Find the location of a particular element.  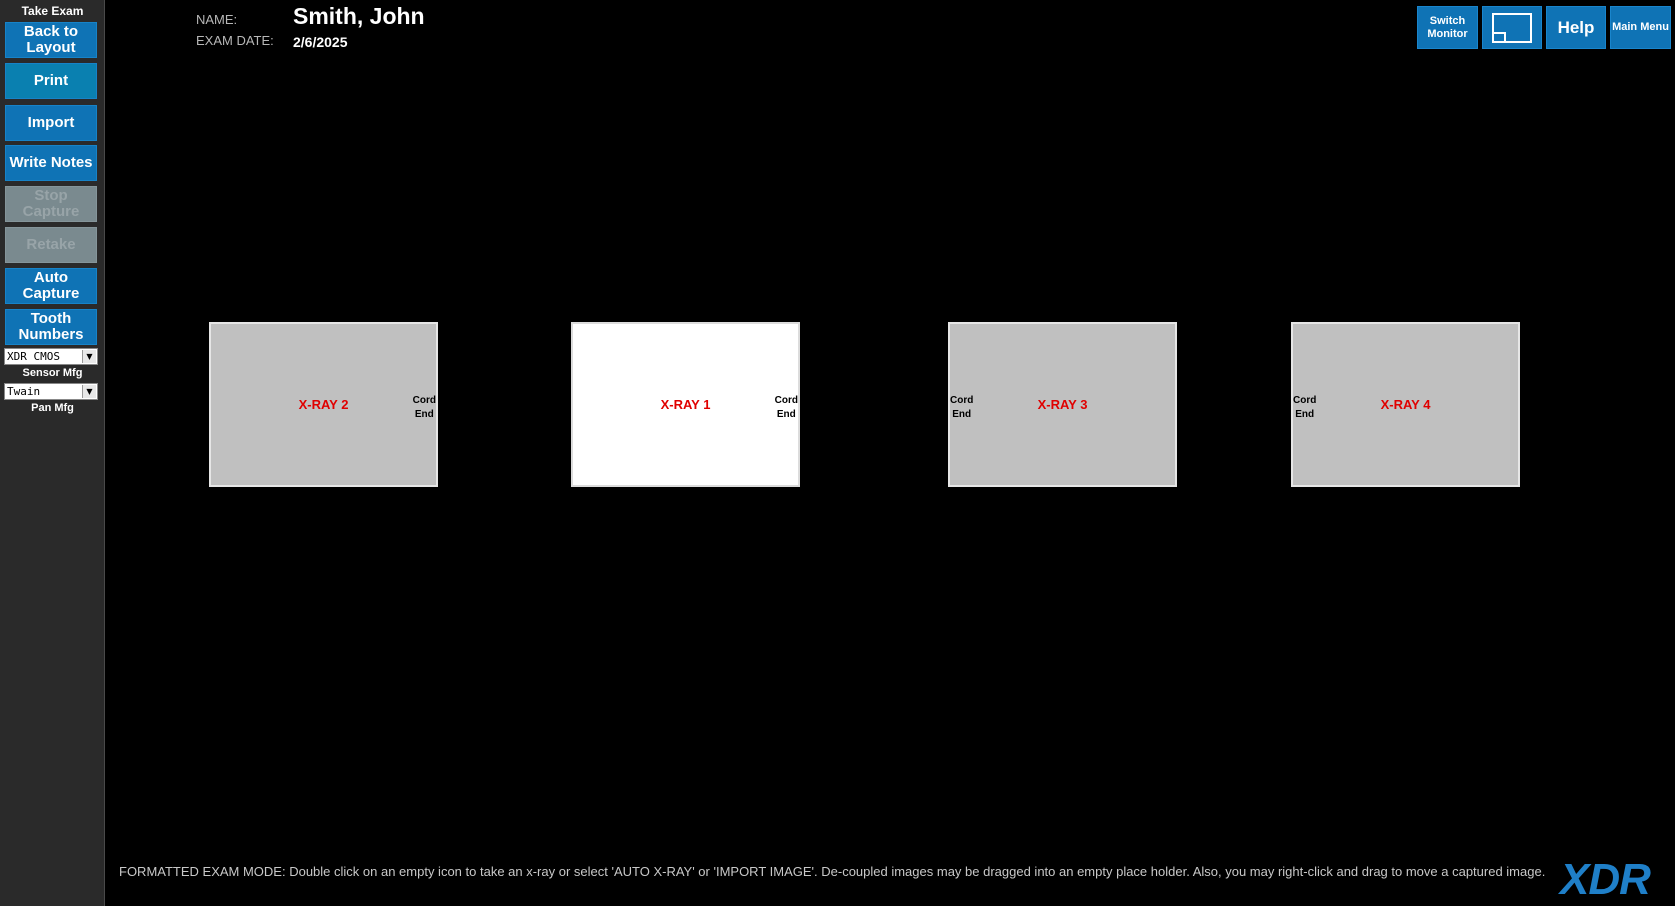

name-label: NAME: is located at coordinates (217, 19).